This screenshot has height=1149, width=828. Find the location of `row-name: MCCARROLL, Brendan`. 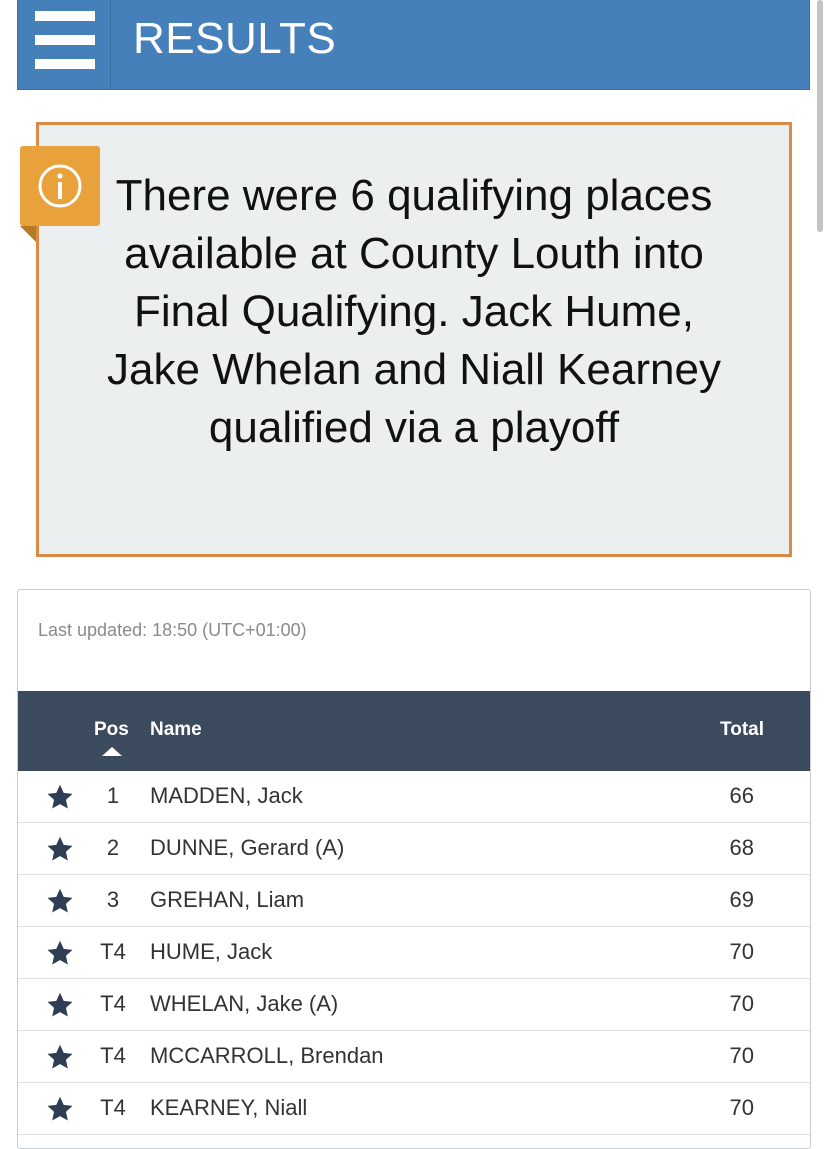

row-name: MCCARROLL, Brendan is located at coordinates (267, 1055).